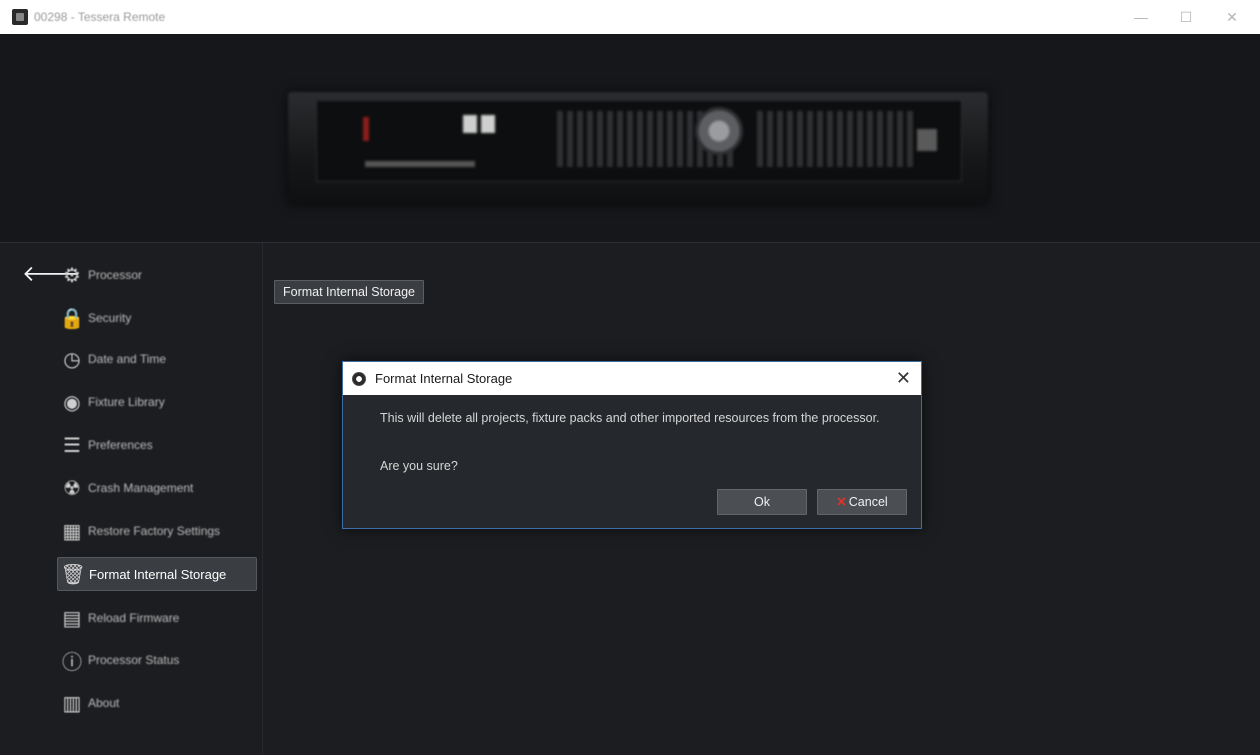  I want to click on sidebar-item-format-internal-storage: 🗑 Format Internal Storage, so click(157, 574).